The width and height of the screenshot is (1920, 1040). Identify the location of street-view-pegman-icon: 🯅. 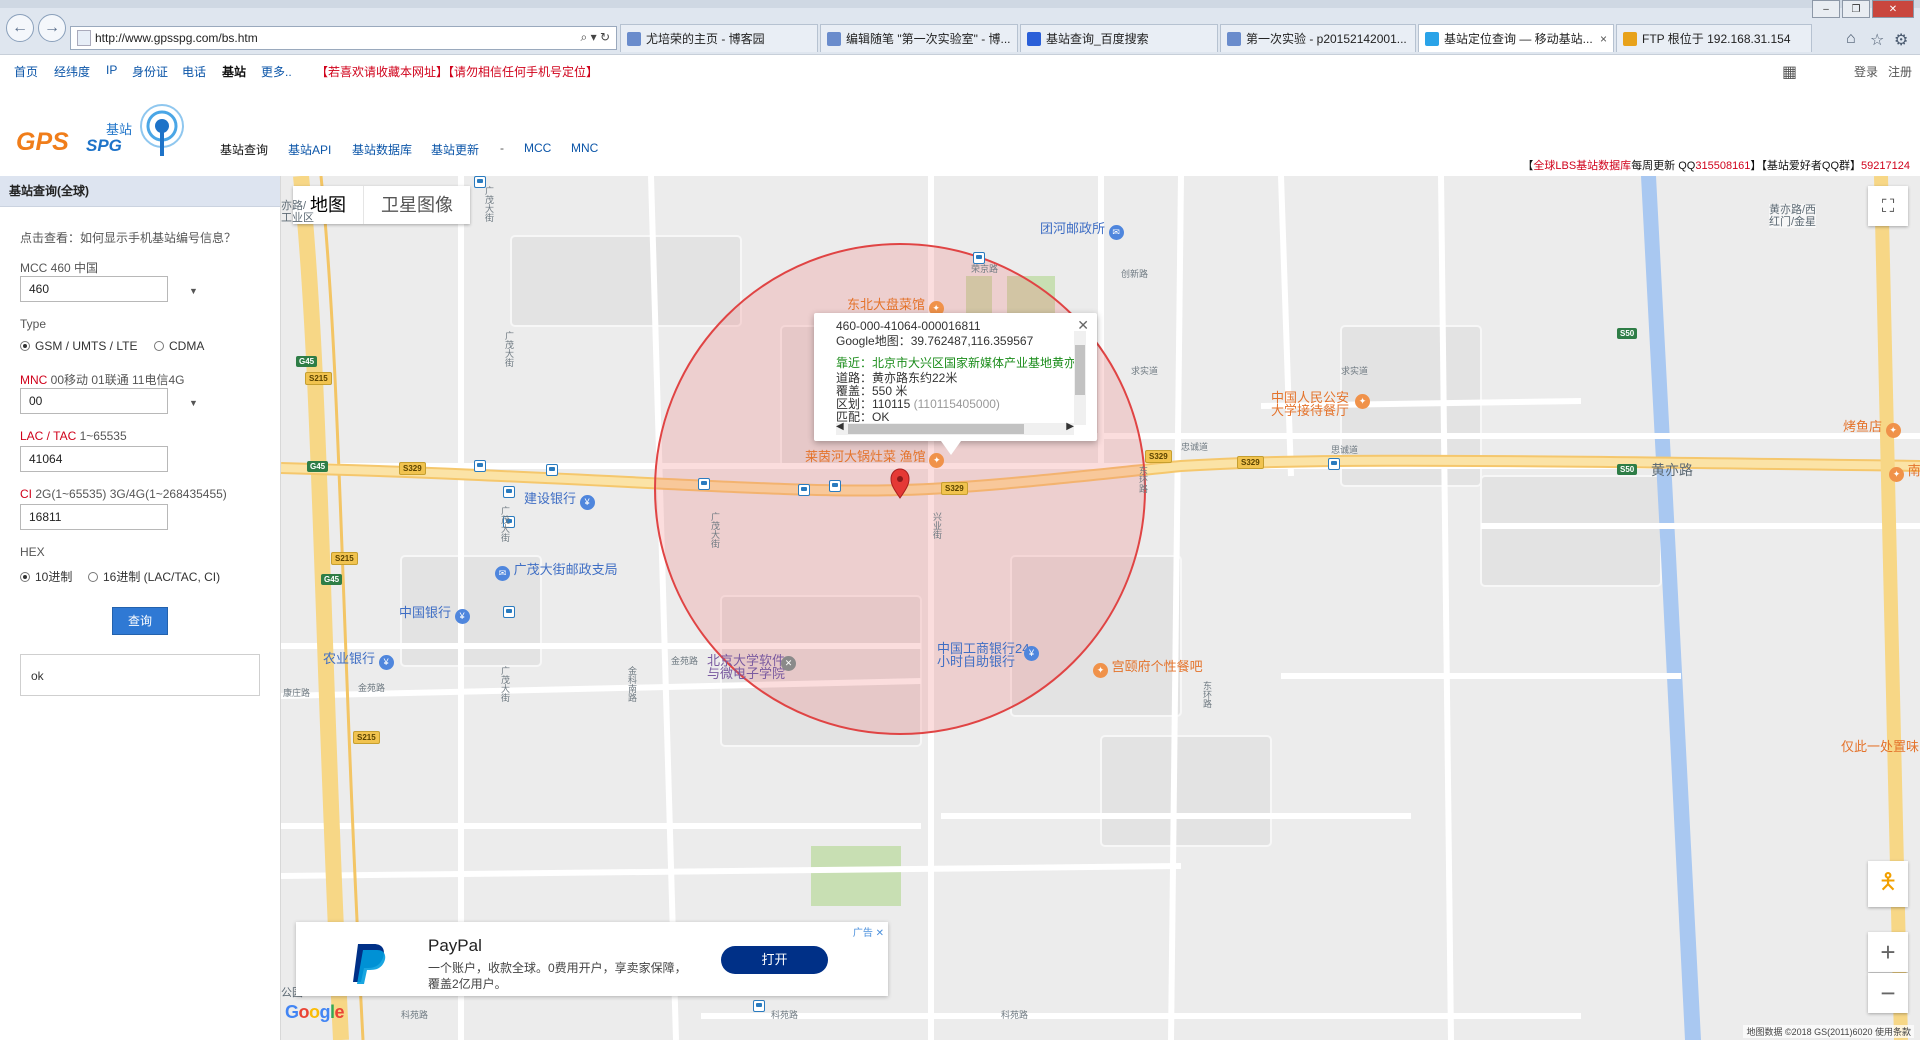
(1888, 884).